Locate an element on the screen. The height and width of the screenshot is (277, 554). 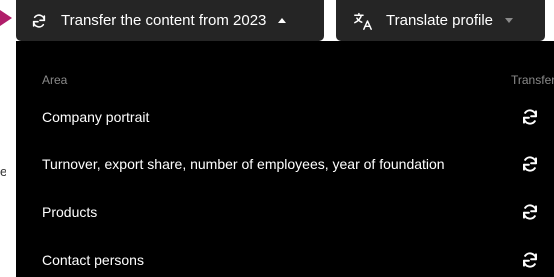
list-item: Contact persons is located at coordinates (285, 260).